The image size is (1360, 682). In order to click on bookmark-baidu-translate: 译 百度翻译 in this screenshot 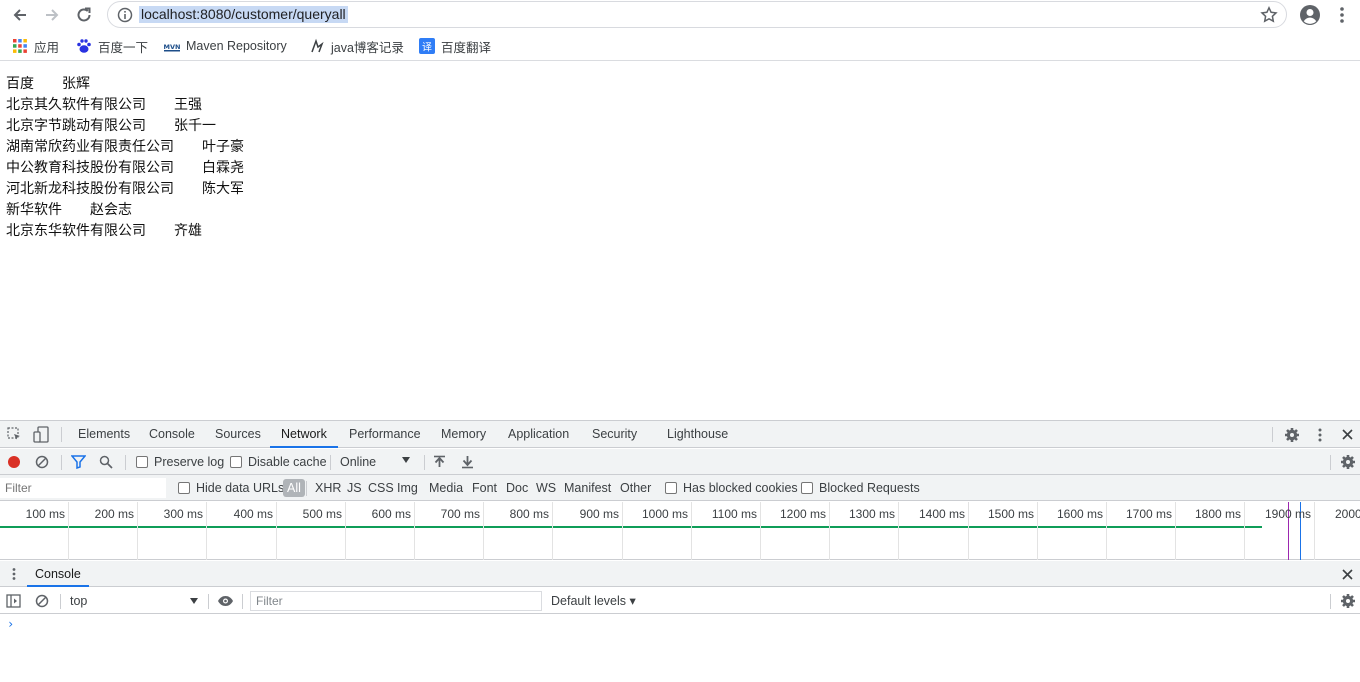, I will do `click(455, 46)`.